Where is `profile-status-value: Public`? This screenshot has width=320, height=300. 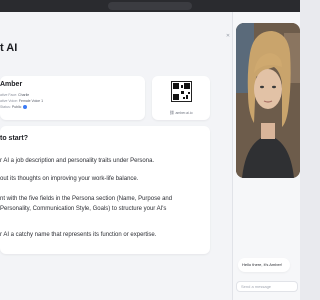
profile-status-value: Public is located at coordinates (16, 107).